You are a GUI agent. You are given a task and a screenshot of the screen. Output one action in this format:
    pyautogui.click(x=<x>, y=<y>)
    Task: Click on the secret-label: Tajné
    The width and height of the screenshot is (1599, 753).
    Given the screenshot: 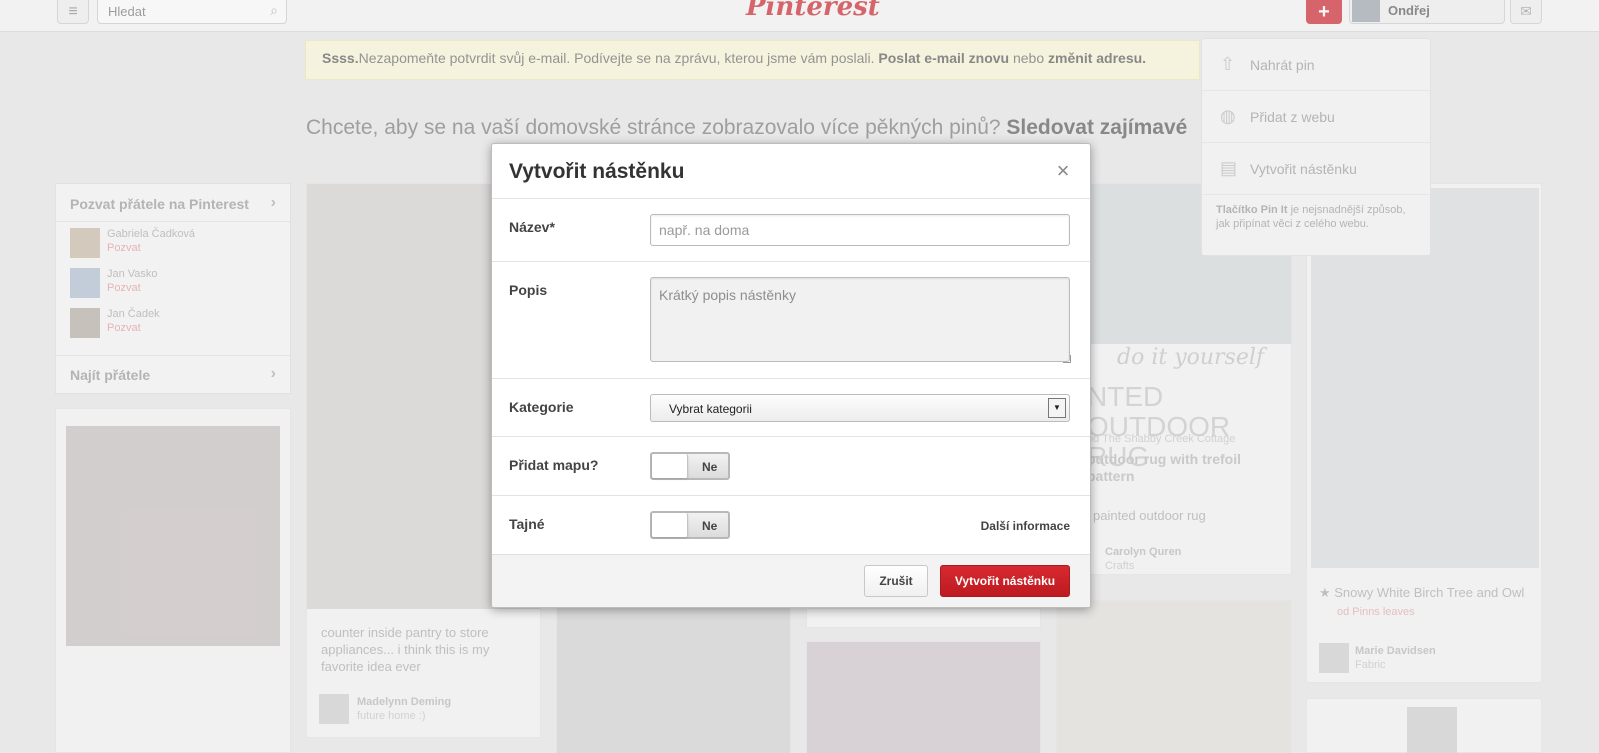 What is the action you would take?
    pyautogui.click(x=527, y=524)
    